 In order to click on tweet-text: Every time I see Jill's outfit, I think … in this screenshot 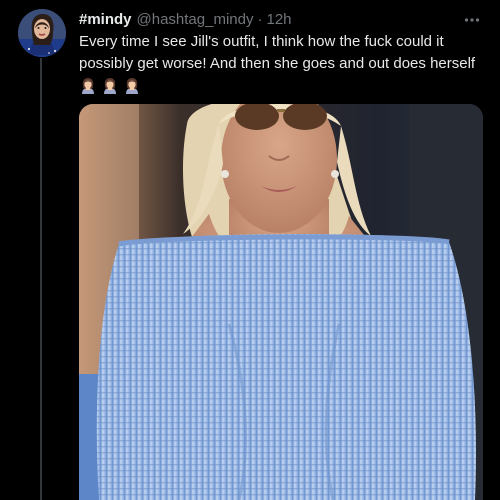, I will do `click(277, 52)`.